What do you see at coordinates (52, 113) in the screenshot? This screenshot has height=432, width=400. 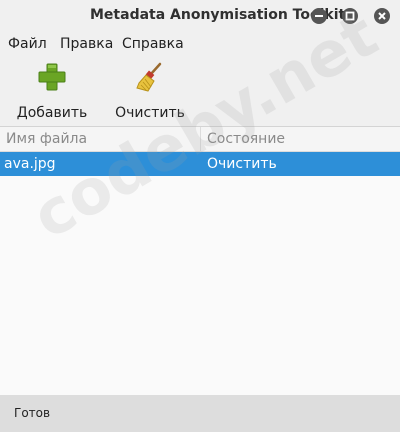 I see `add-label: Добавить` at bounding box center [52, 113].